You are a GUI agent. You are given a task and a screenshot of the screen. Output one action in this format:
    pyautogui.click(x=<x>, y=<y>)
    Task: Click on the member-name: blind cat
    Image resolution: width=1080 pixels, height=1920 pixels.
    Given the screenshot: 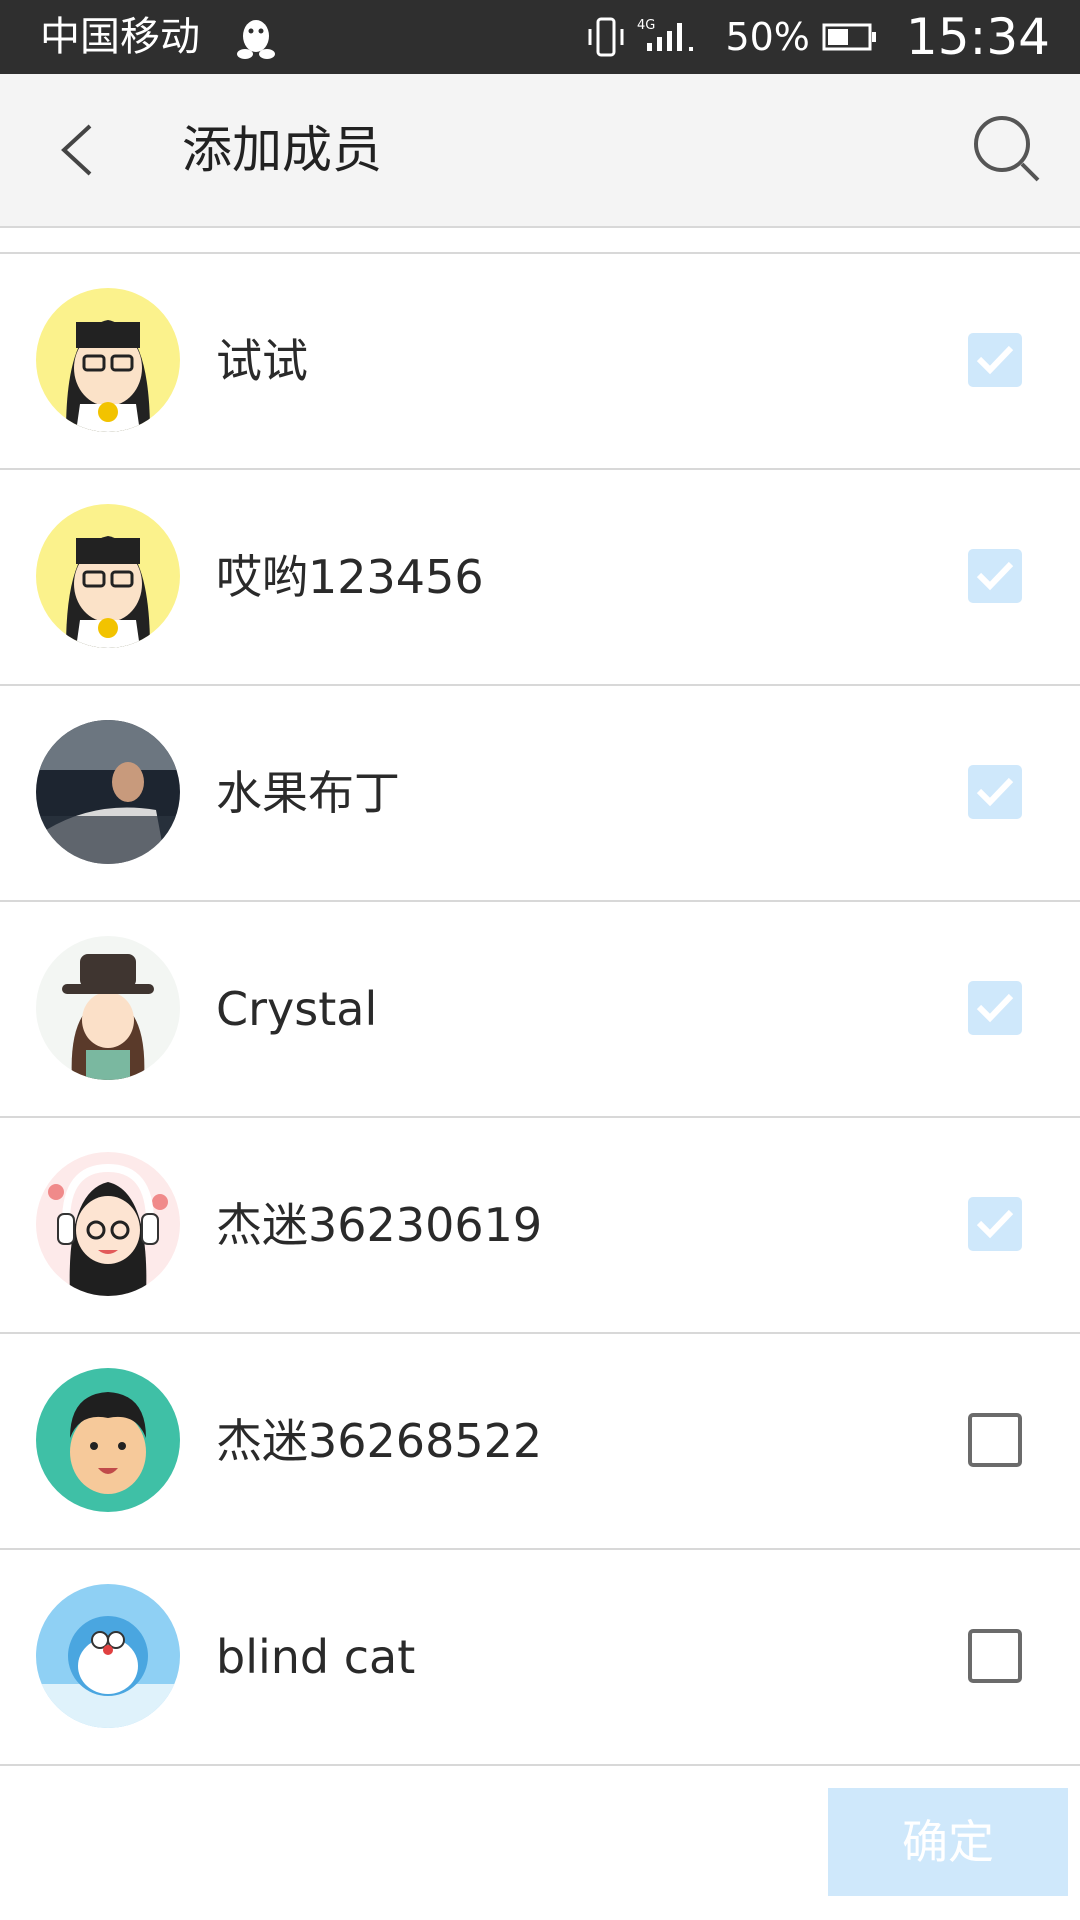 What is the action you would take?
    pyautogui.click(x=316, y=1657)
    